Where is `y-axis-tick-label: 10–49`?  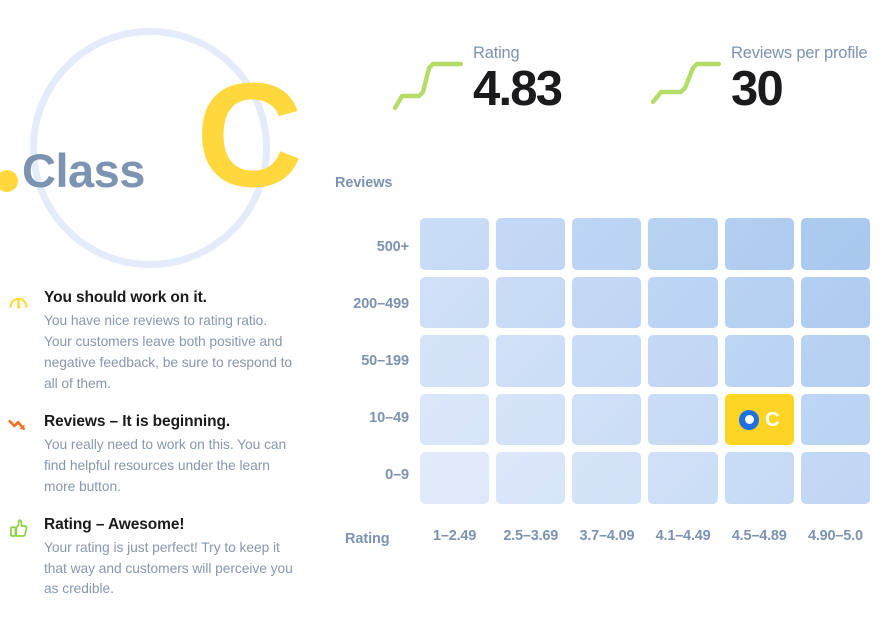 y-axis-tick-label: 10–49 is located at coordinates (389, 418).